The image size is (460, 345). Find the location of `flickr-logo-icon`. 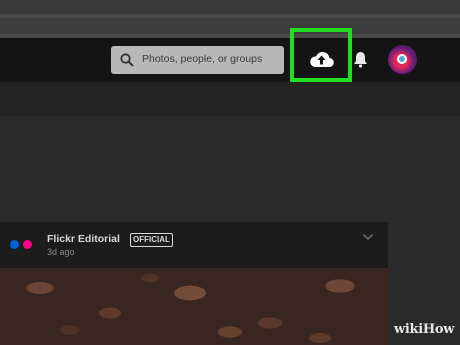

flickr-logo-icon is located at coordinates (23, 245).